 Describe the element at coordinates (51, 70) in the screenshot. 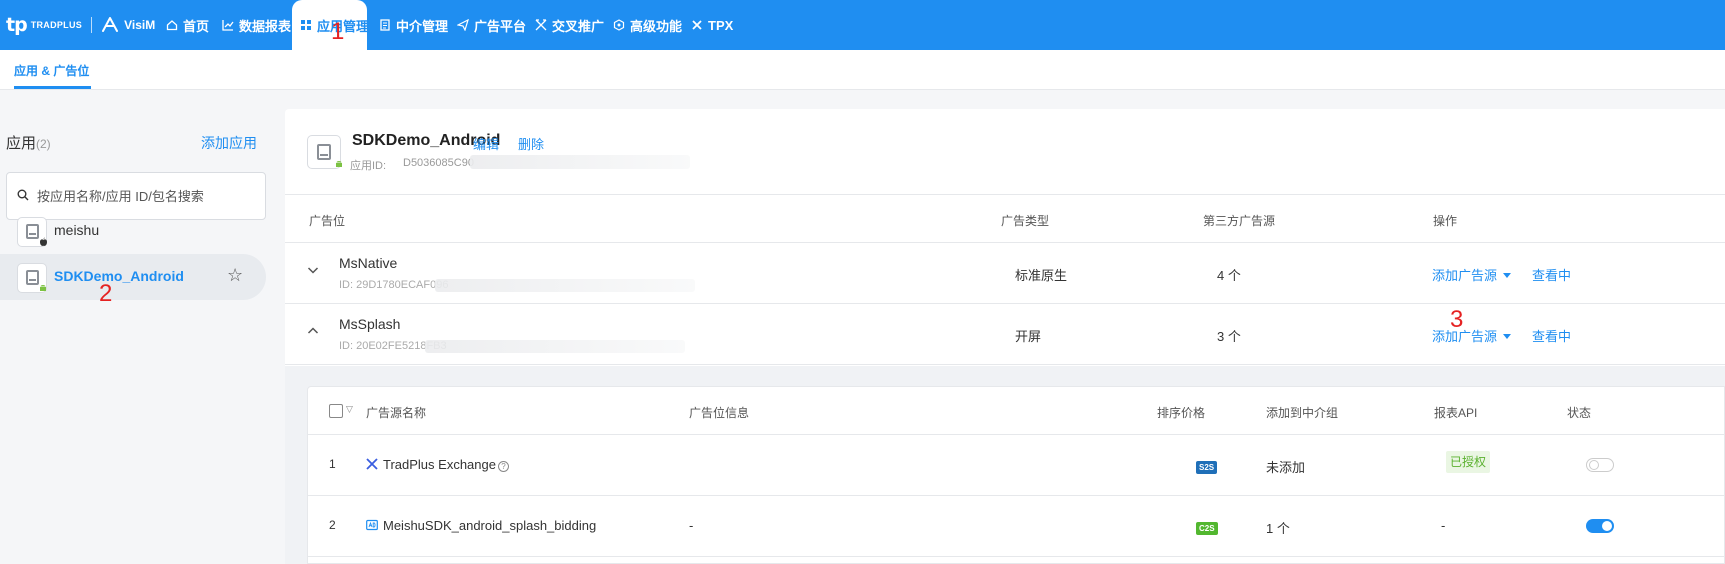

I see `tab-apps-and-placements: 应用 & 广告位` at that location.